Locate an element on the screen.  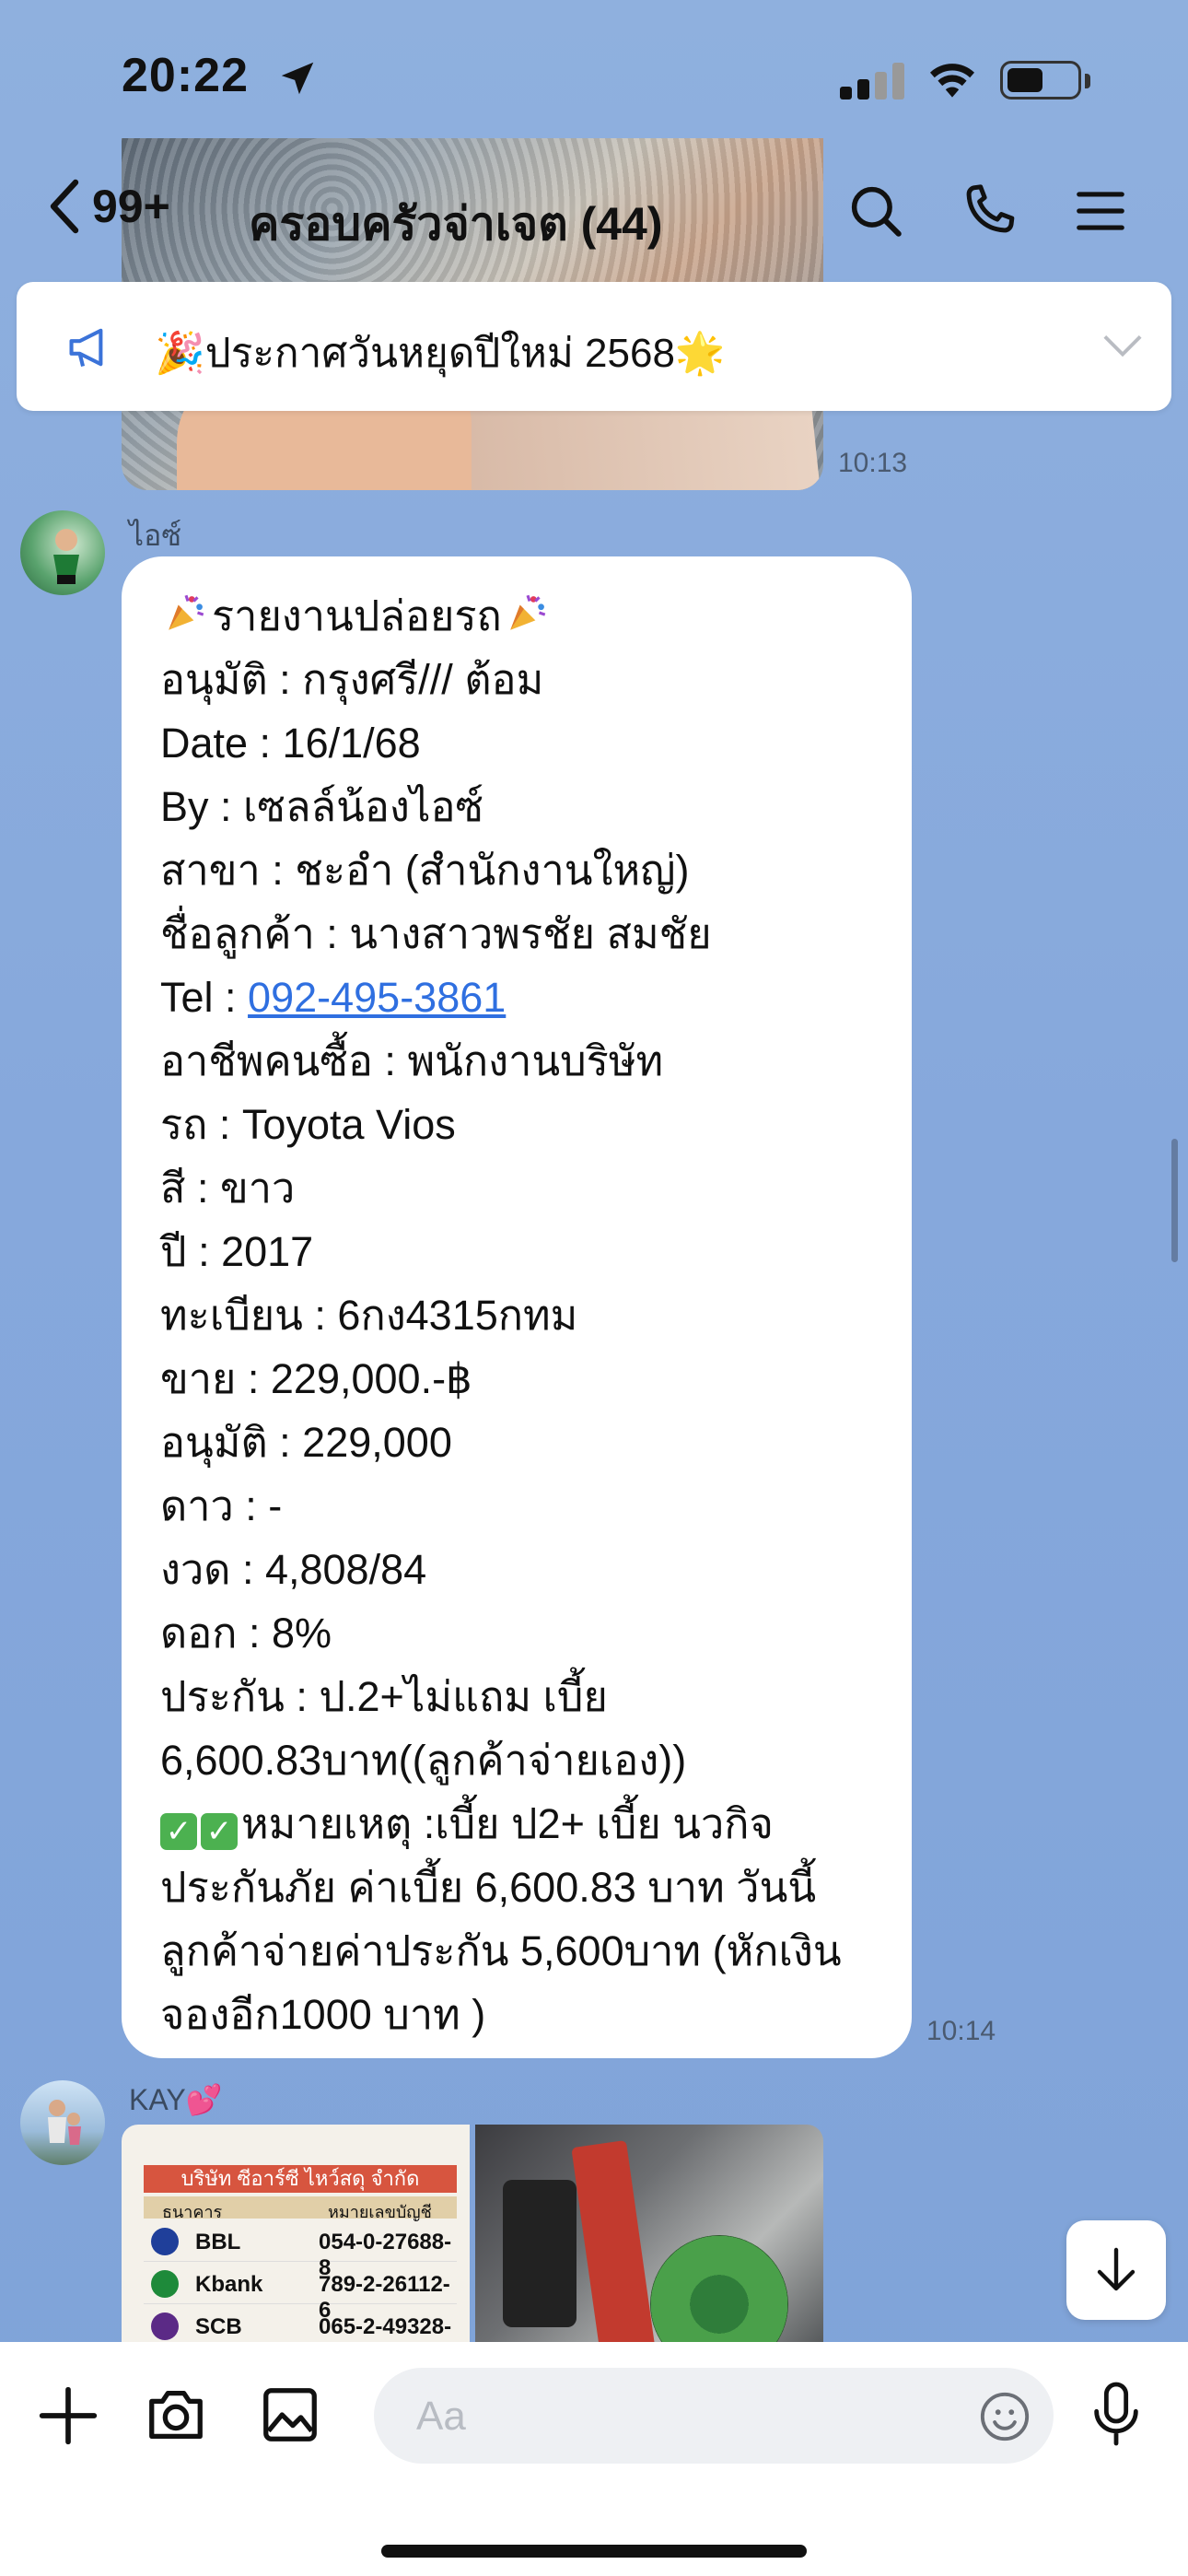
microphone-icon is located at coordinates (1116, 2414).